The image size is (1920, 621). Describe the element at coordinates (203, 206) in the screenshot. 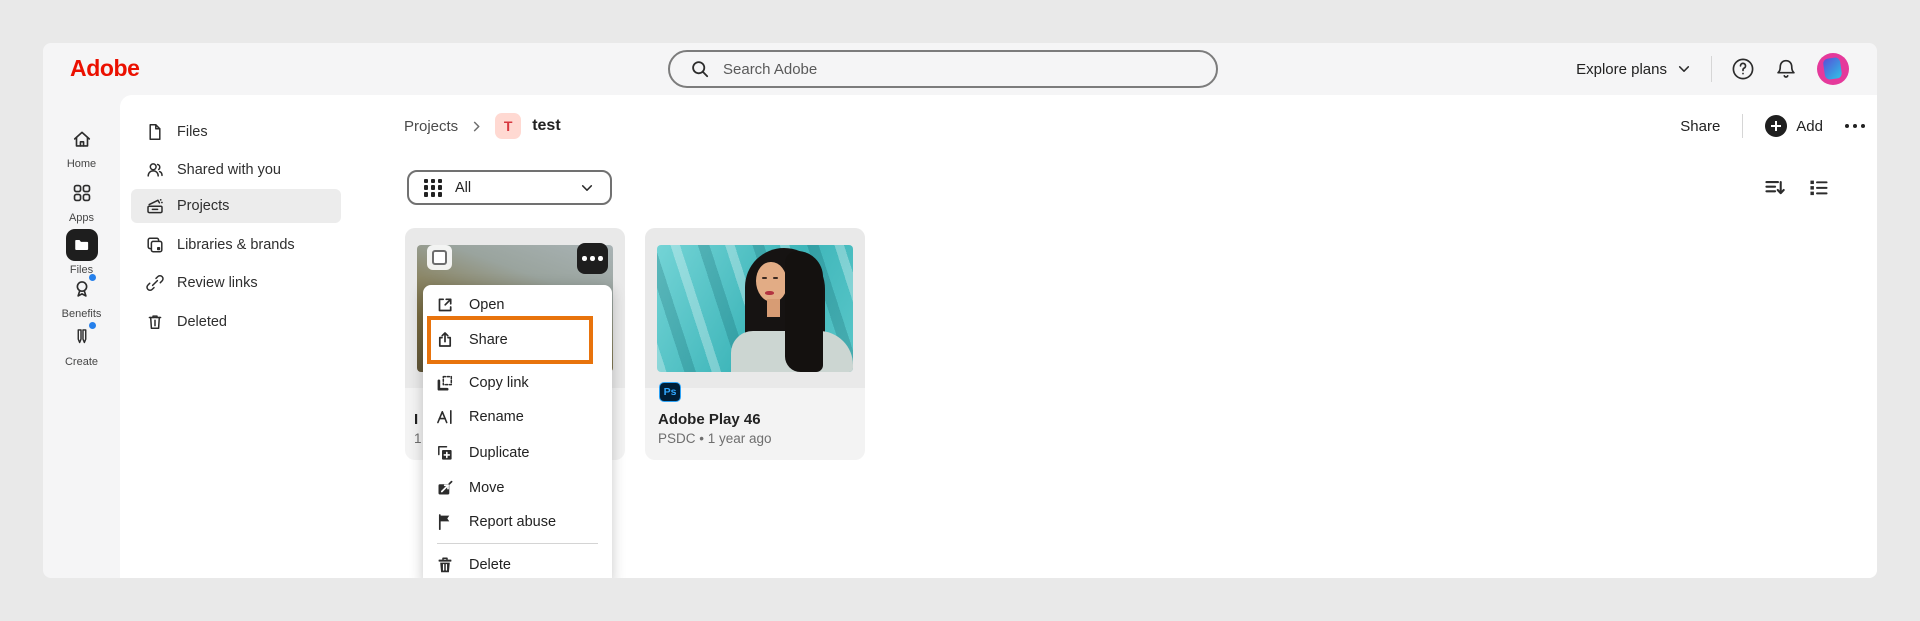

I see `sidebar-item-label: Projects` at that location.